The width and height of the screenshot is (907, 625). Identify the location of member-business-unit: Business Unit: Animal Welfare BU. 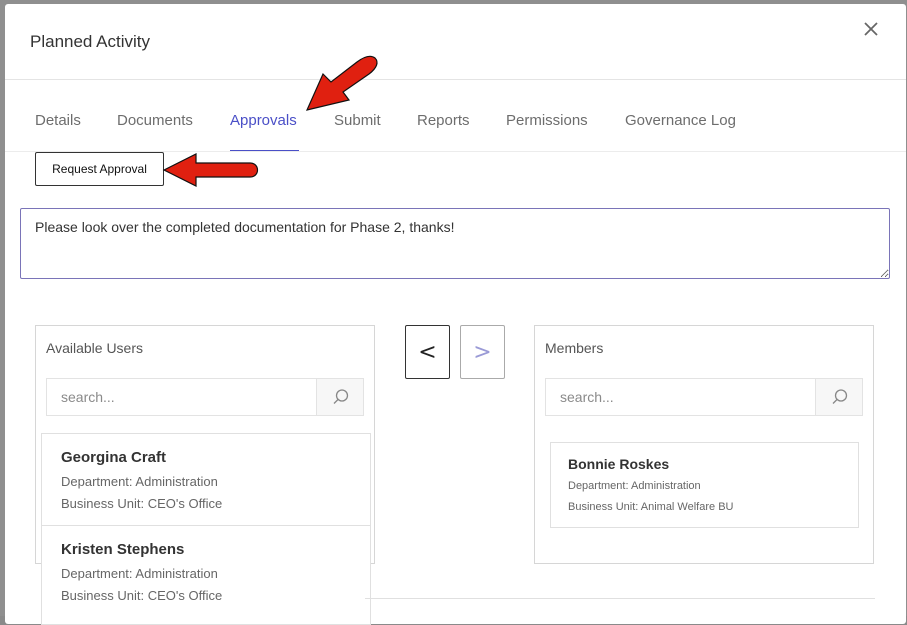
(651, 507).